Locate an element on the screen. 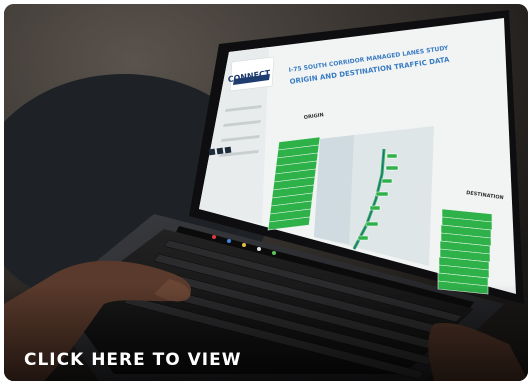 Image resolution: width=532 pixels, height=385 pixels. click-to-view-label: CLICK HERE TO VIEW is located at coordinates (132, 360).